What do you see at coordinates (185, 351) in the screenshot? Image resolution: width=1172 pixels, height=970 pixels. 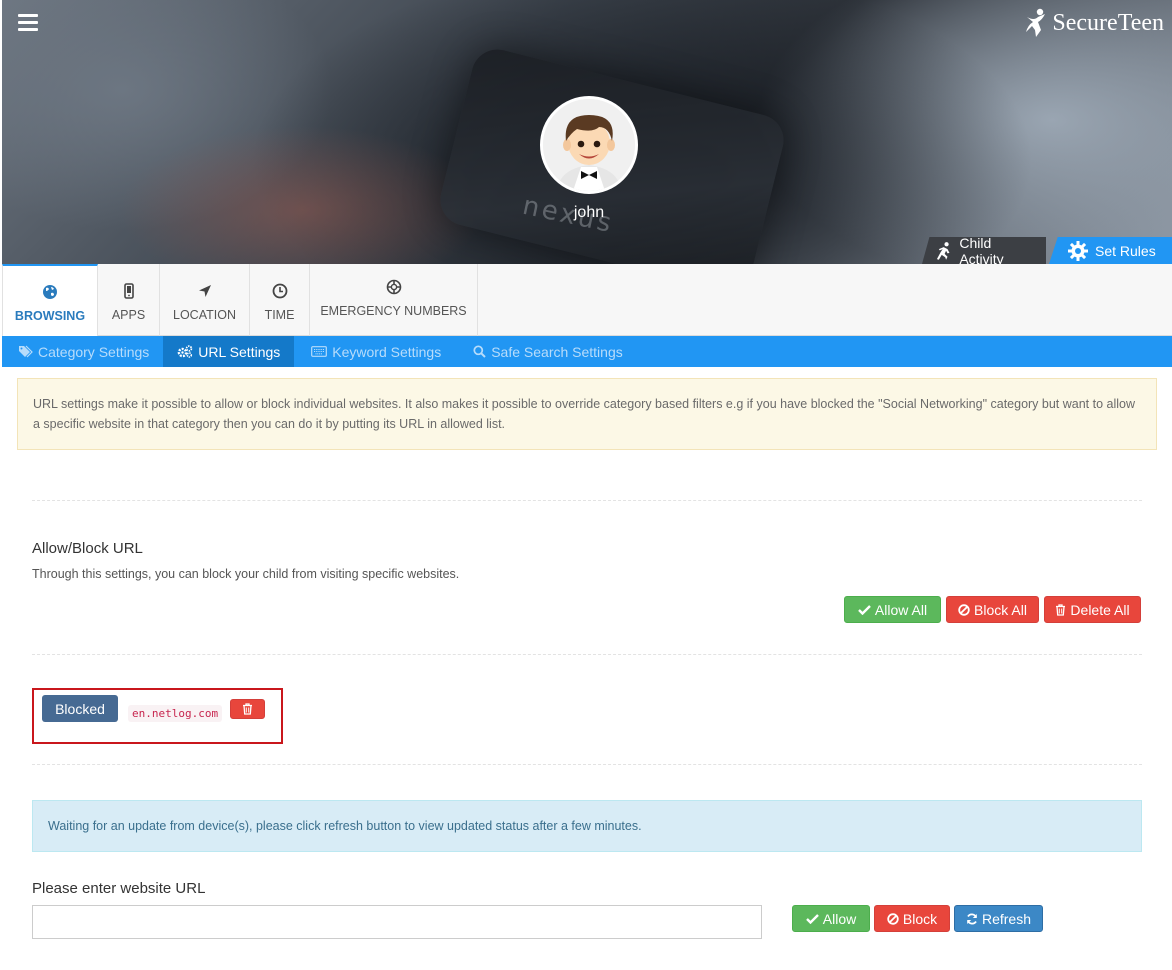 I see `cogs-icon` at bounding box center [185, 351].